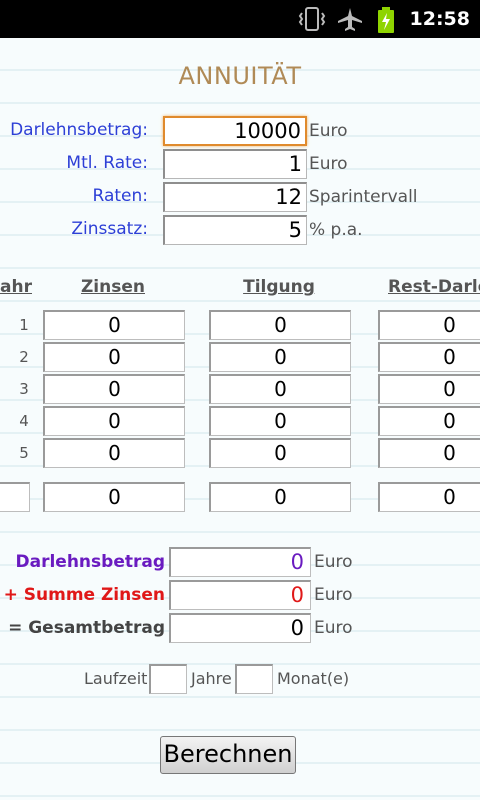 The width and height of the screenshot is (480, 800). I want to click on summary-summe-zinsen-unit: Euro, so click(333, 595).